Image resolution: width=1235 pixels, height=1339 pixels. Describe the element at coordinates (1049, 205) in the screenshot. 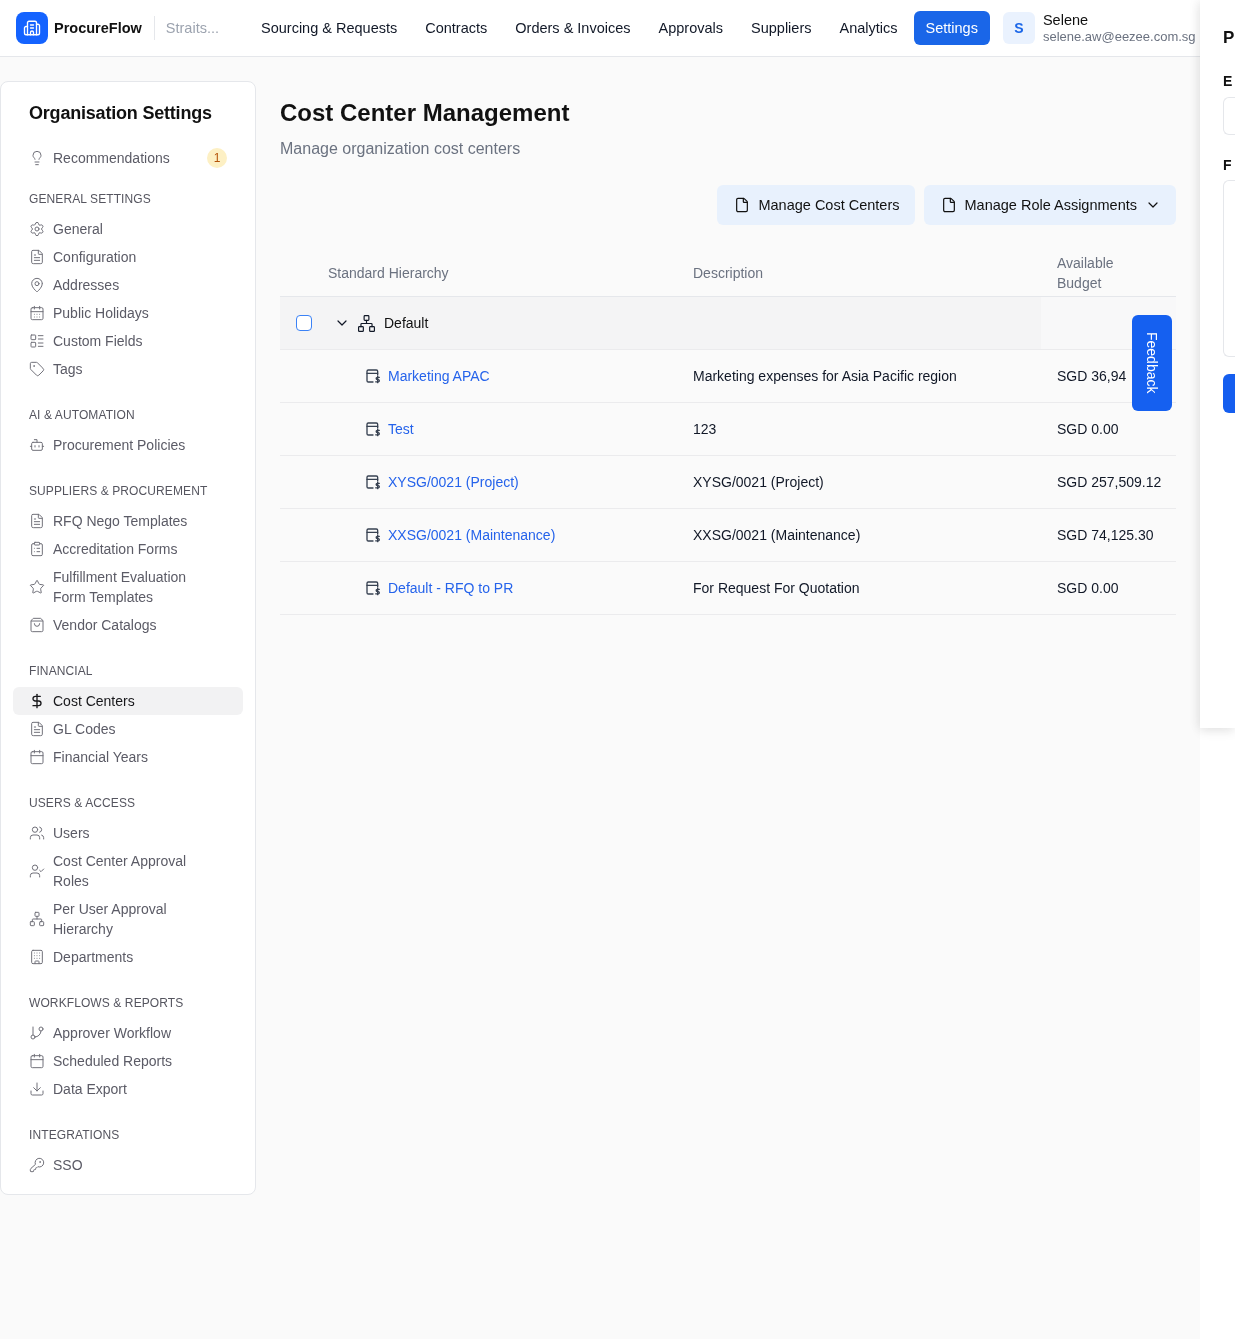

I see `action-button: Manage Role Assignments` at that location.